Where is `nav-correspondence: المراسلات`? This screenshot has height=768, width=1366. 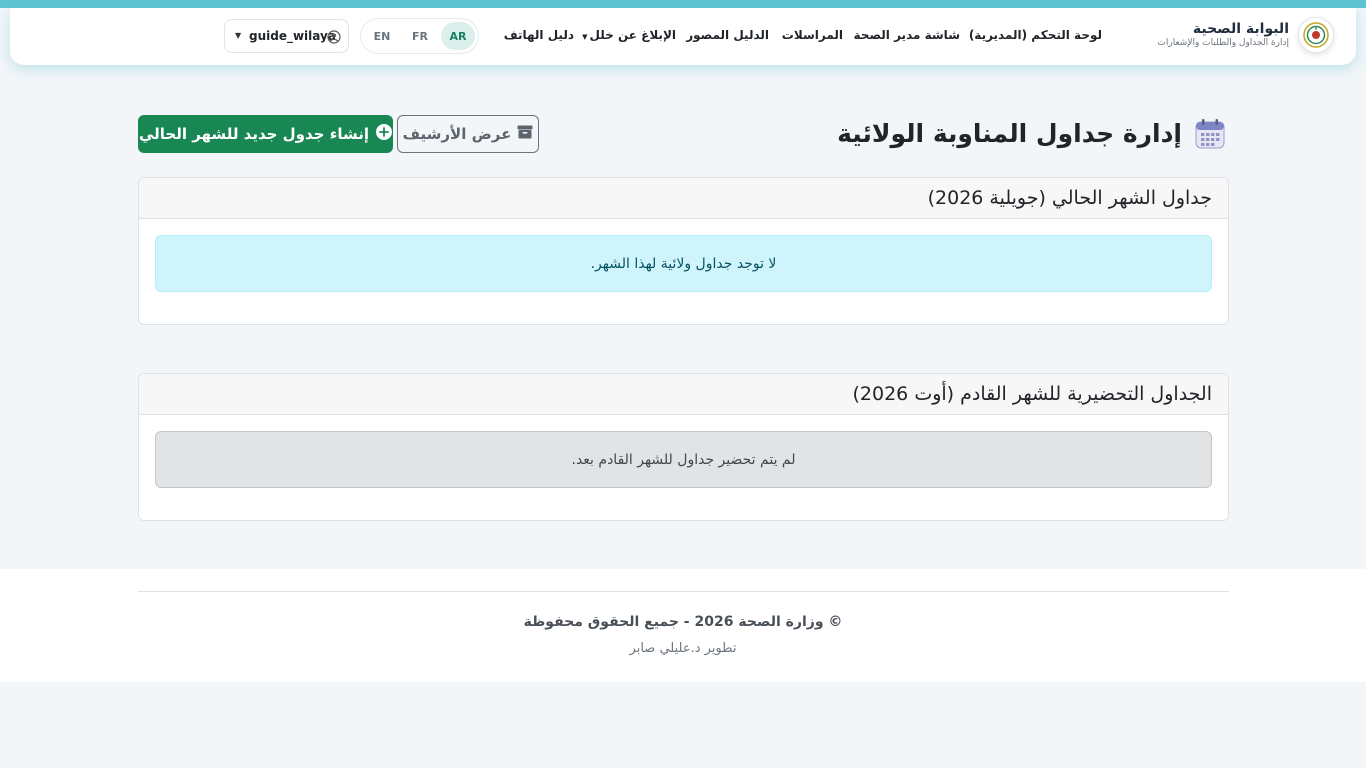 nav-correspondence: المراسلات is located at coordinates (812, 35).